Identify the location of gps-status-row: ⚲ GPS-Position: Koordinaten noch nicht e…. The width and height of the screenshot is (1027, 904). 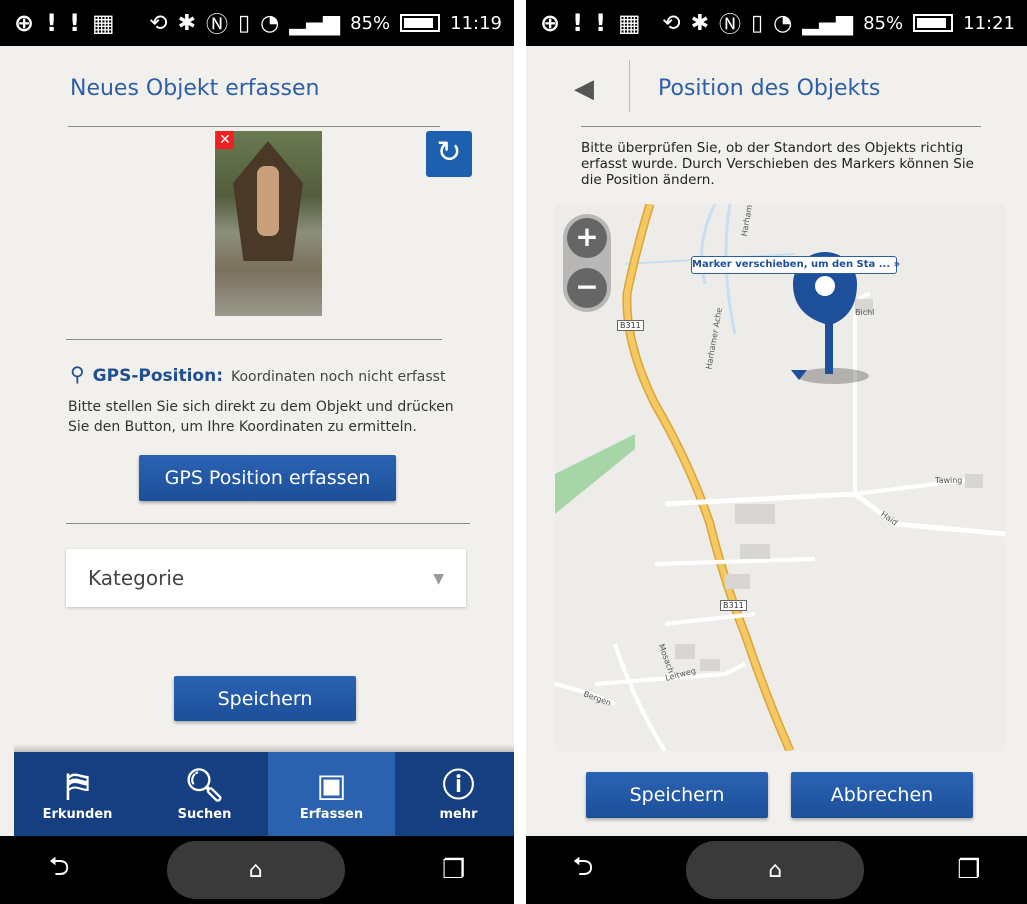
(257, 374).